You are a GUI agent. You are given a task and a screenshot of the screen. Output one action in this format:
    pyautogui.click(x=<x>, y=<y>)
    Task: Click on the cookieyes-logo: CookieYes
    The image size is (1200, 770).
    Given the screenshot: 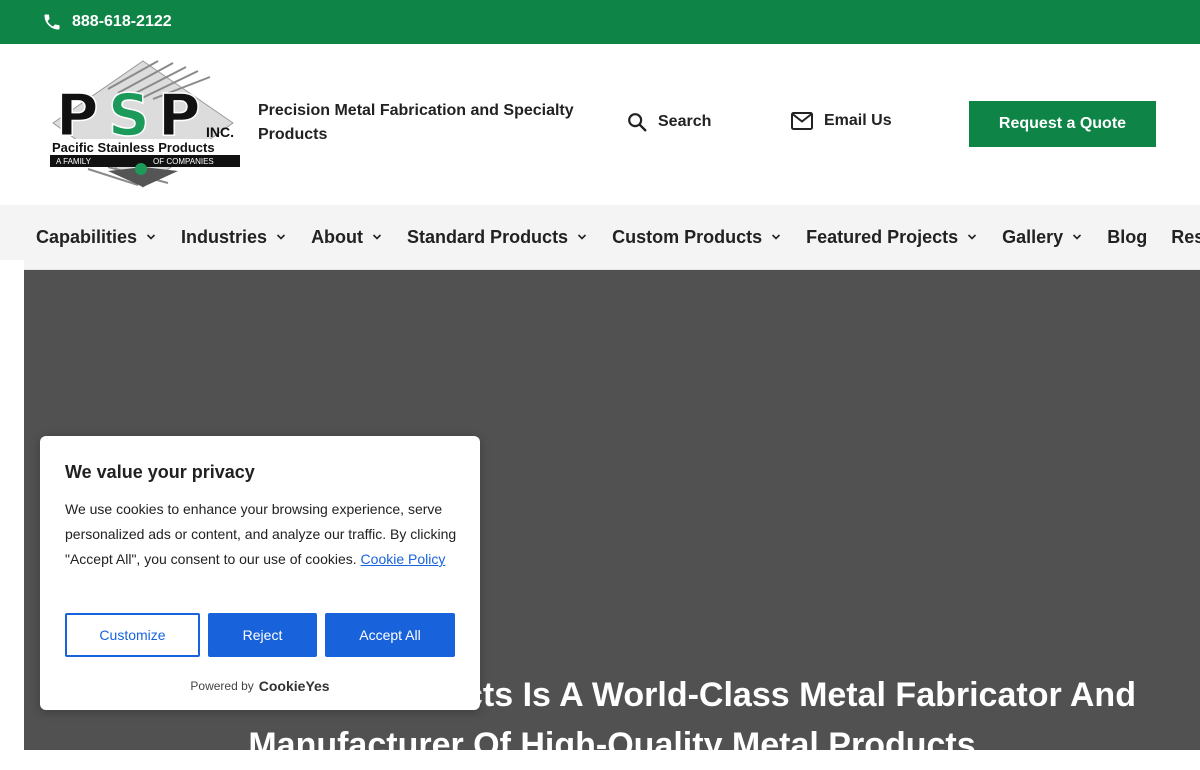 What is the action you would take?
    pyautogui.click(x=294, y=686)
    